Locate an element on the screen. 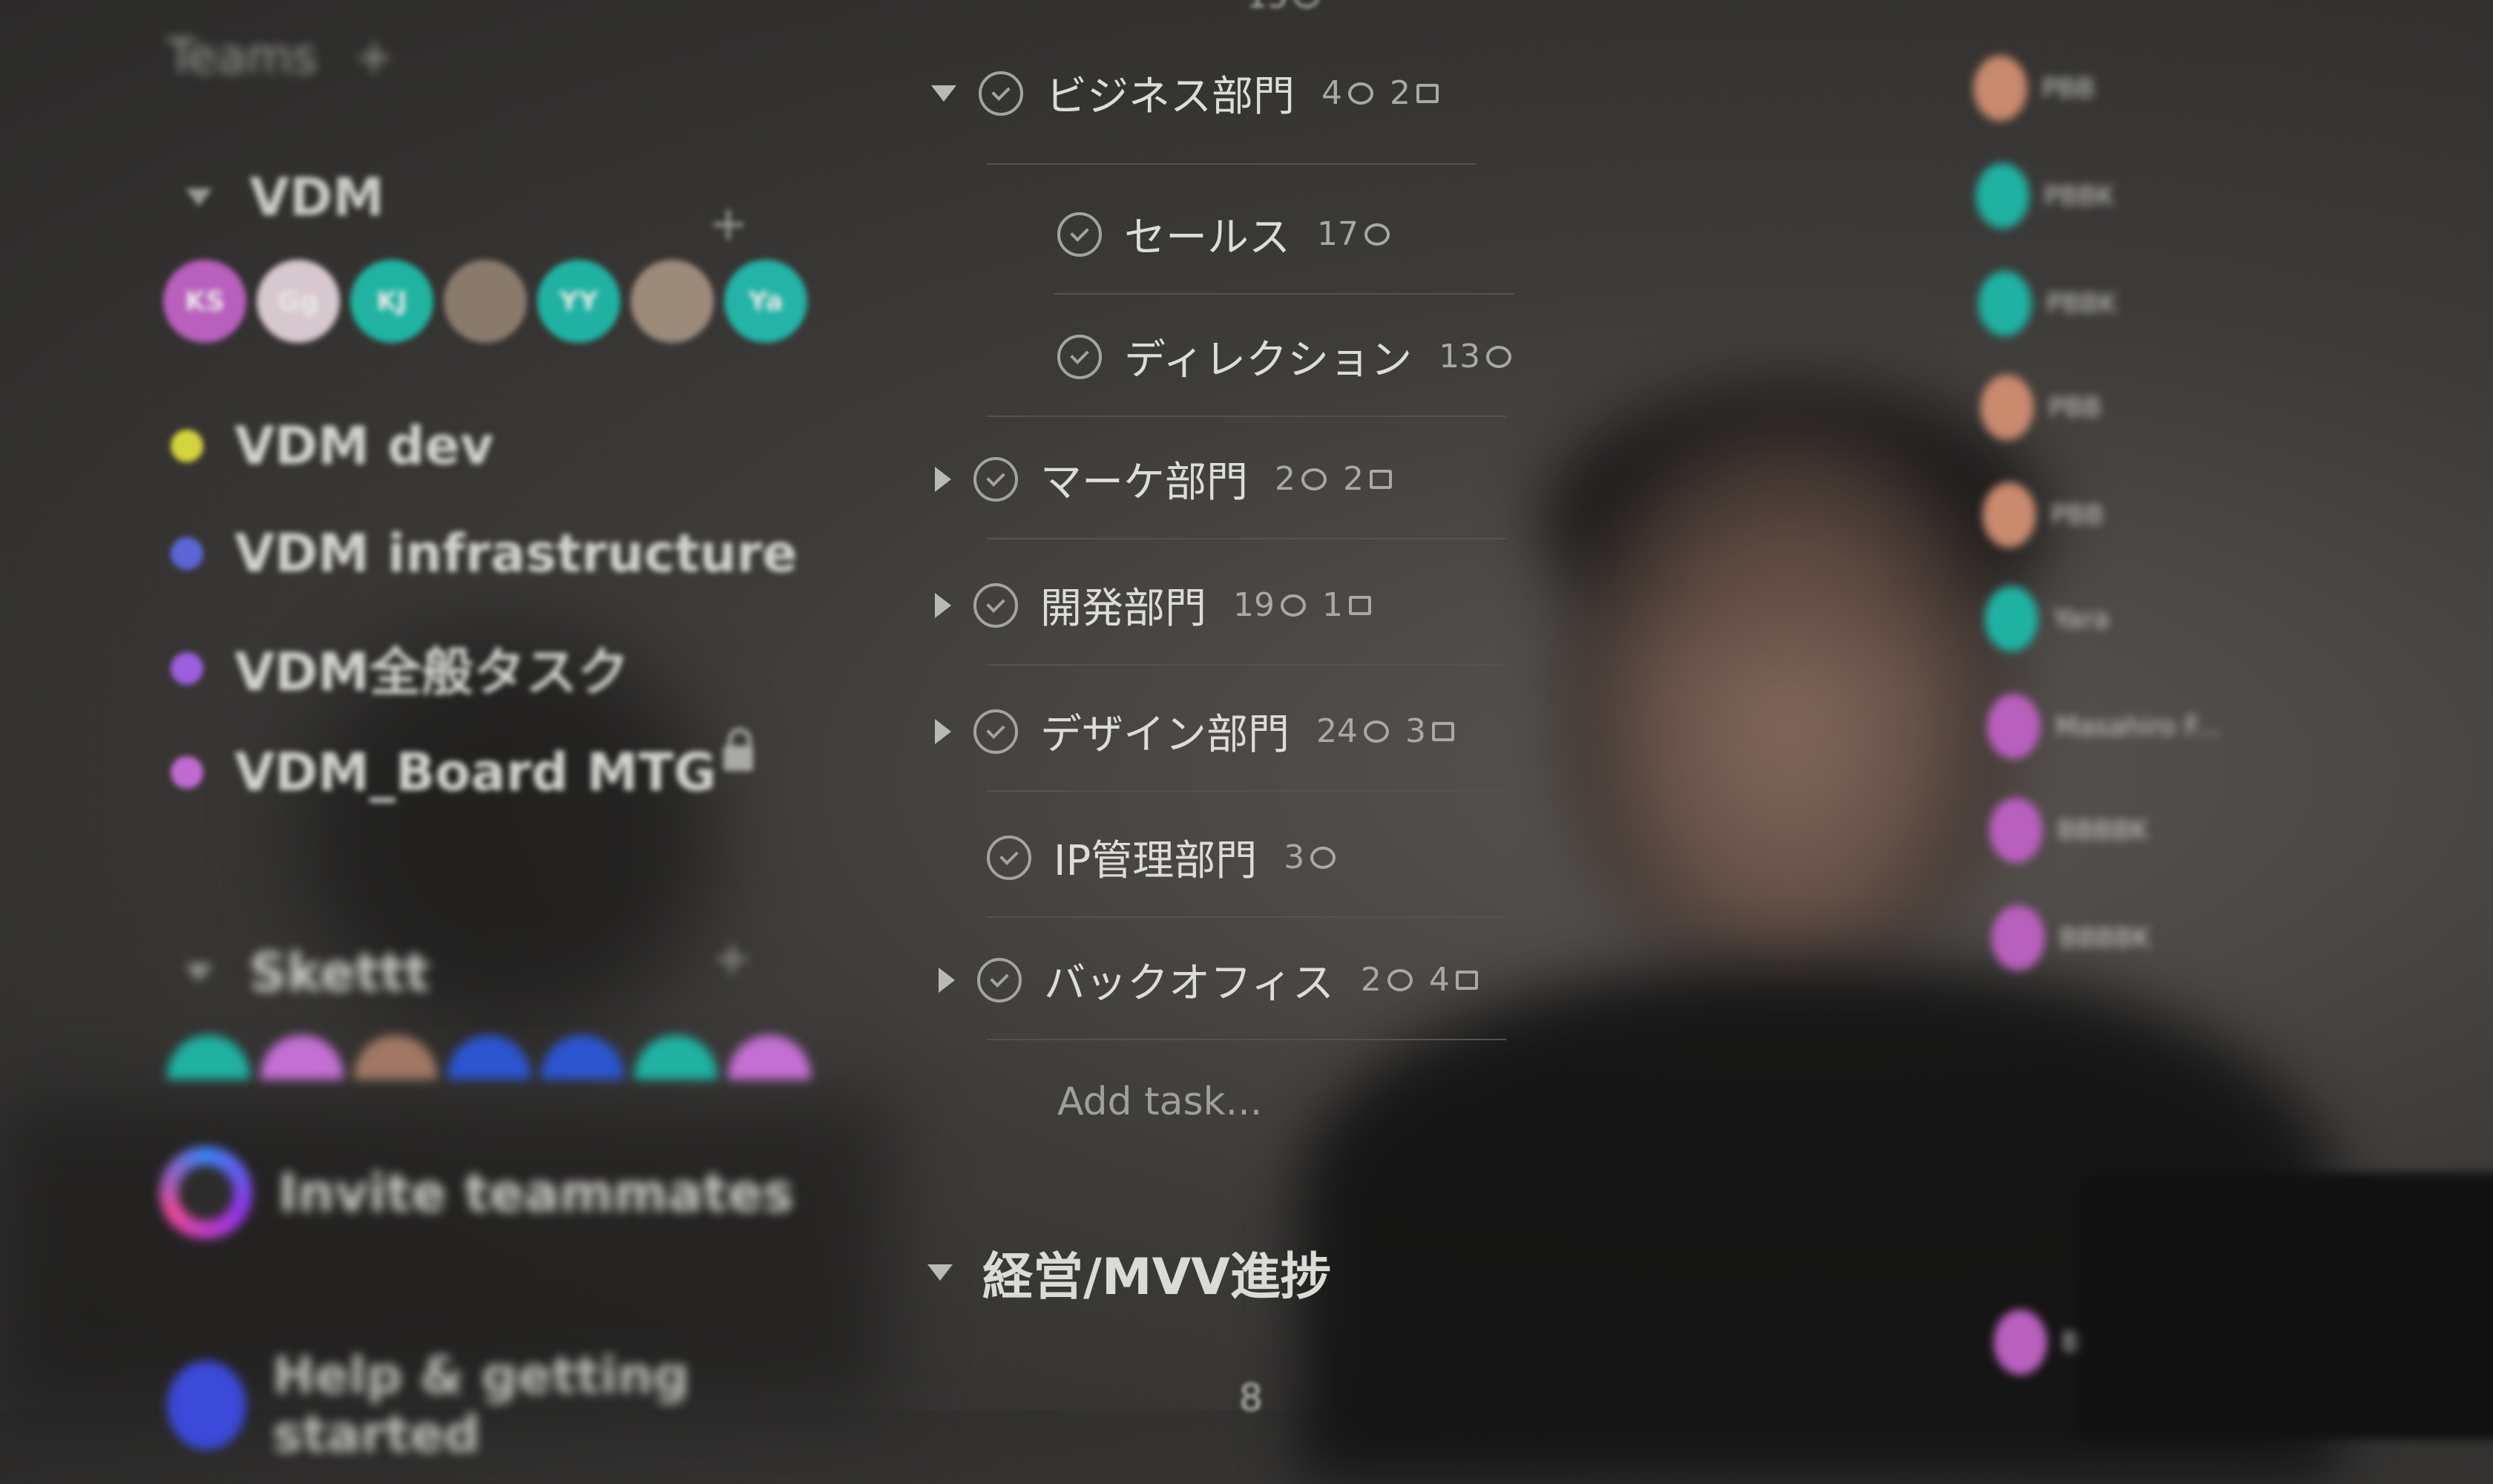 The width and height of the screenshot is (2493, 1484). member-avatar: KS is located at coordinates (204, 301).